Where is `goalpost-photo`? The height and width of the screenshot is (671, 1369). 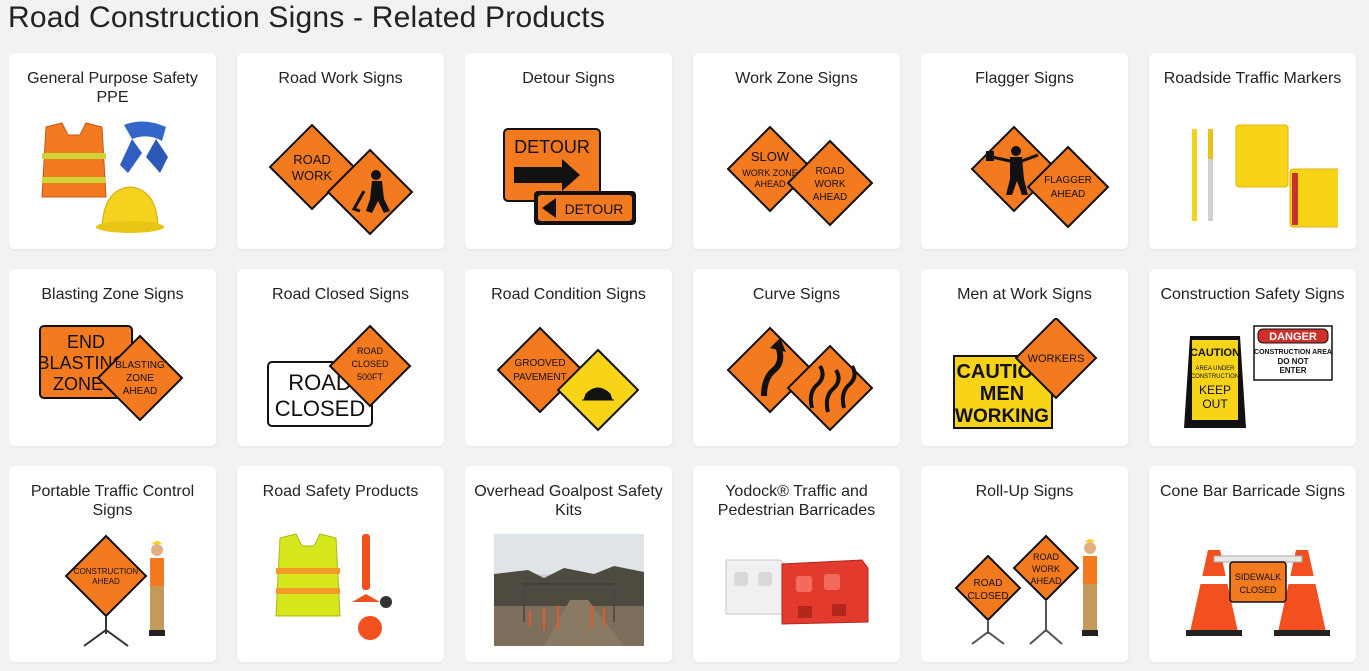
goalpost-photo is located at coordinates (569, 590).